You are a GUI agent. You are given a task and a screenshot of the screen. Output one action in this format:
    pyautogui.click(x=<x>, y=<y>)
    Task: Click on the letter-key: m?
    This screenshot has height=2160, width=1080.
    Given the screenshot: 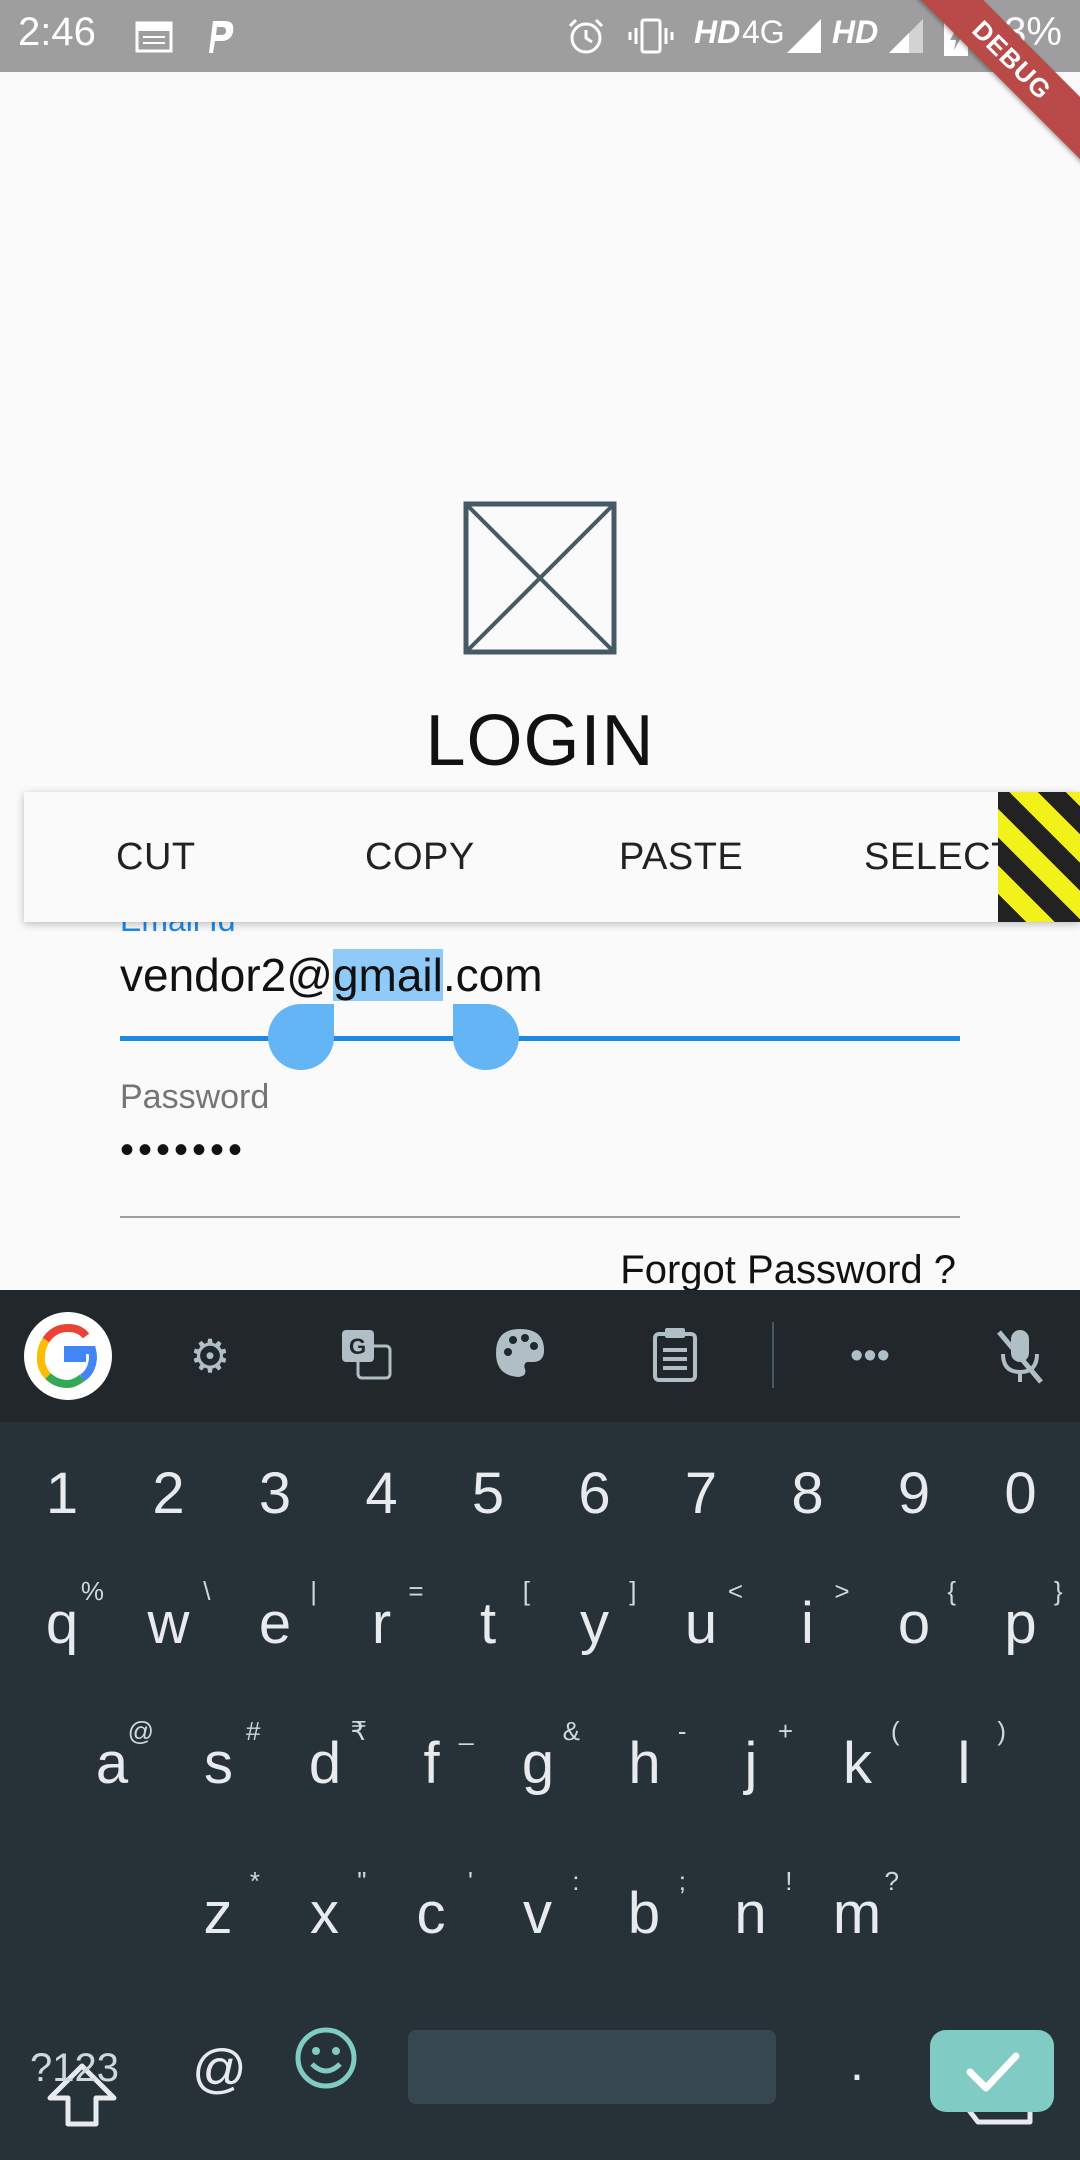 What is the action you would take?
    pyautogui.click(x=857, y=1906)
    